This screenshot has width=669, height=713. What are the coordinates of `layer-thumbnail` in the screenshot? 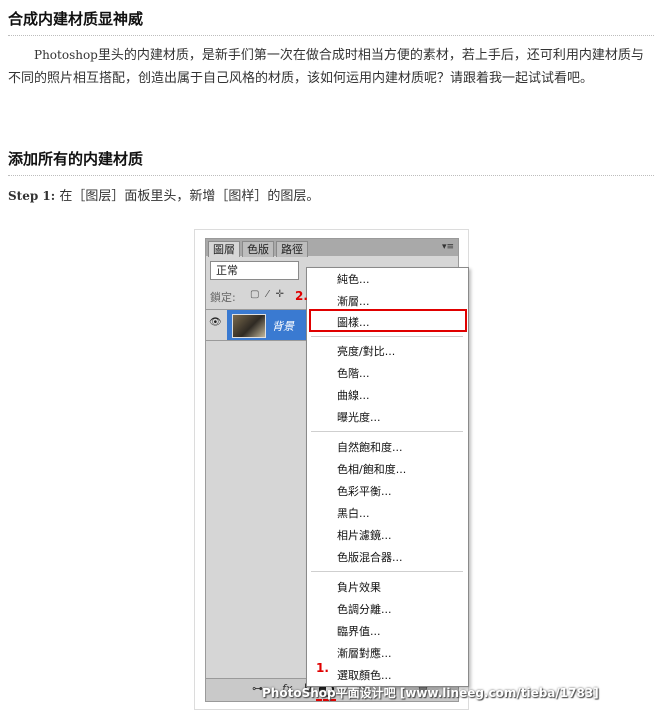 It's located at (249, 326).